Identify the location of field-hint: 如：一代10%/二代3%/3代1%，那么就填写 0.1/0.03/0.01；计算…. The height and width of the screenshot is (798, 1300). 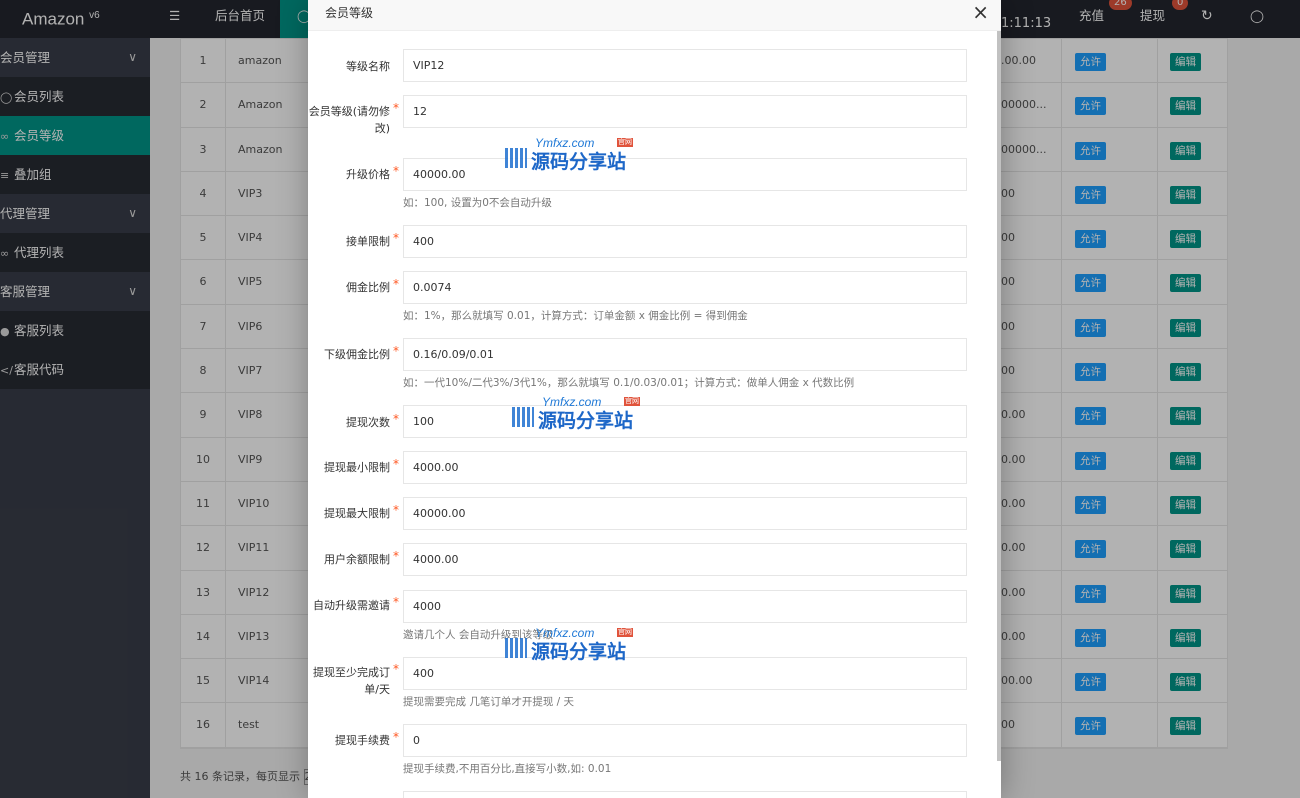
(629, 383).